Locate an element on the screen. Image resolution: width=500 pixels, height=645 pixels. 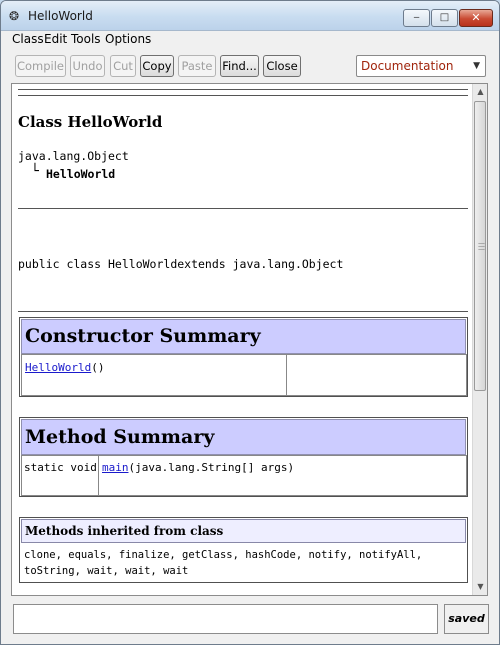
hierarchy-child: HelloWorld is located at coordinates (81, 174).